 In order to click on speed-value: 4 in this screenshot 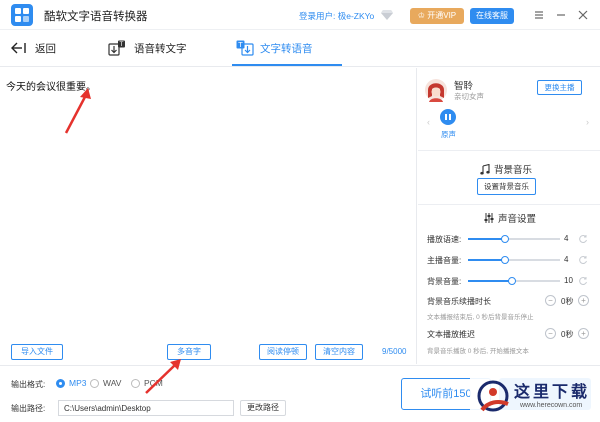, I will do `click(566, 238)`.